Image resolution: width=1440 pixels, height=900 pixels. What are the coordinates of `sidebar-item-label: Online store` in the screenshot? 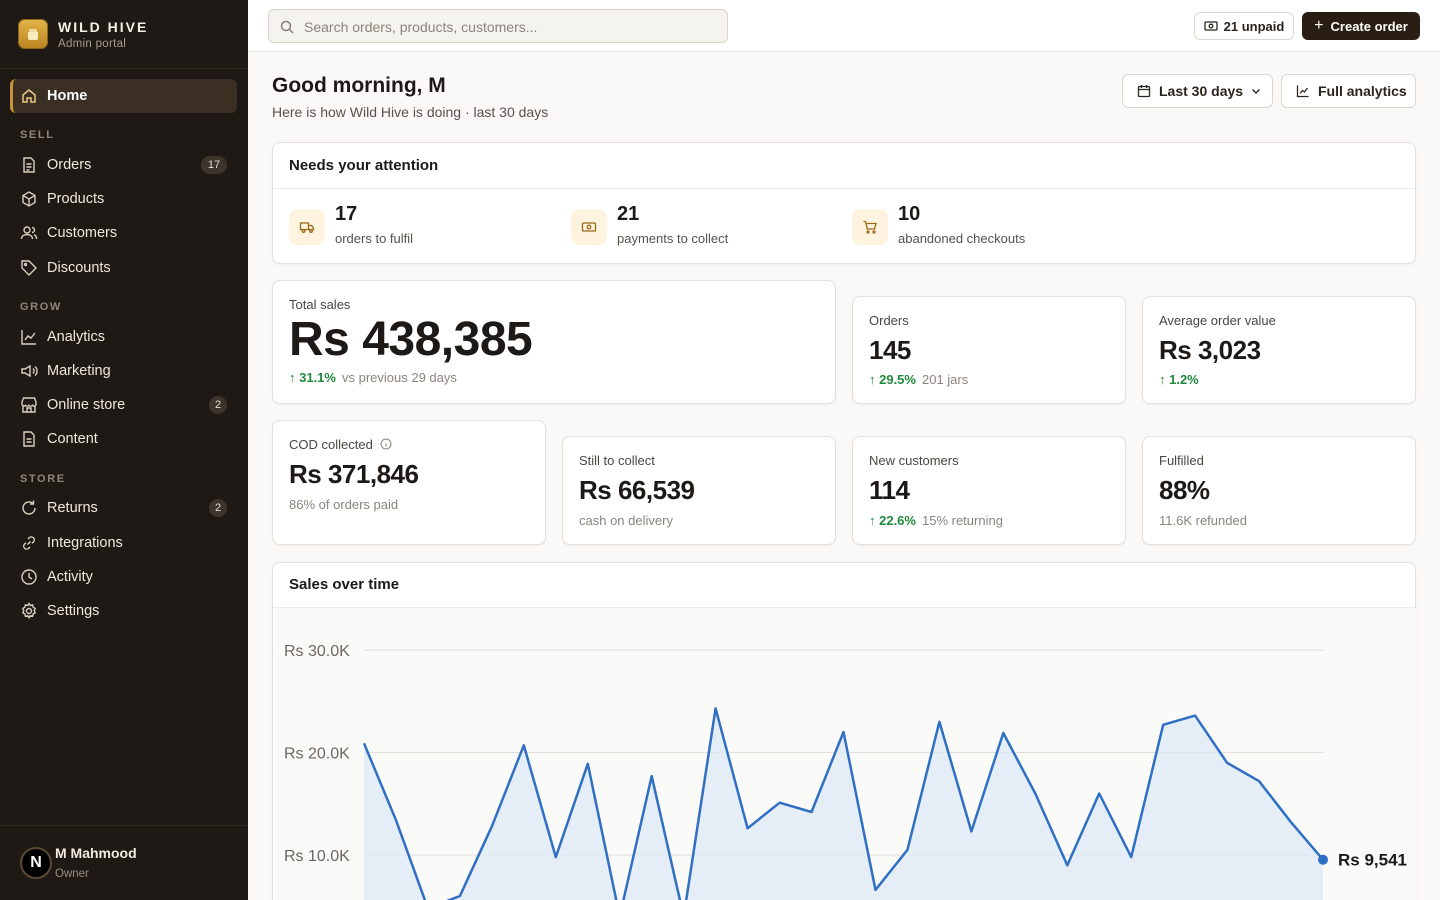 It's located at (86, 405).